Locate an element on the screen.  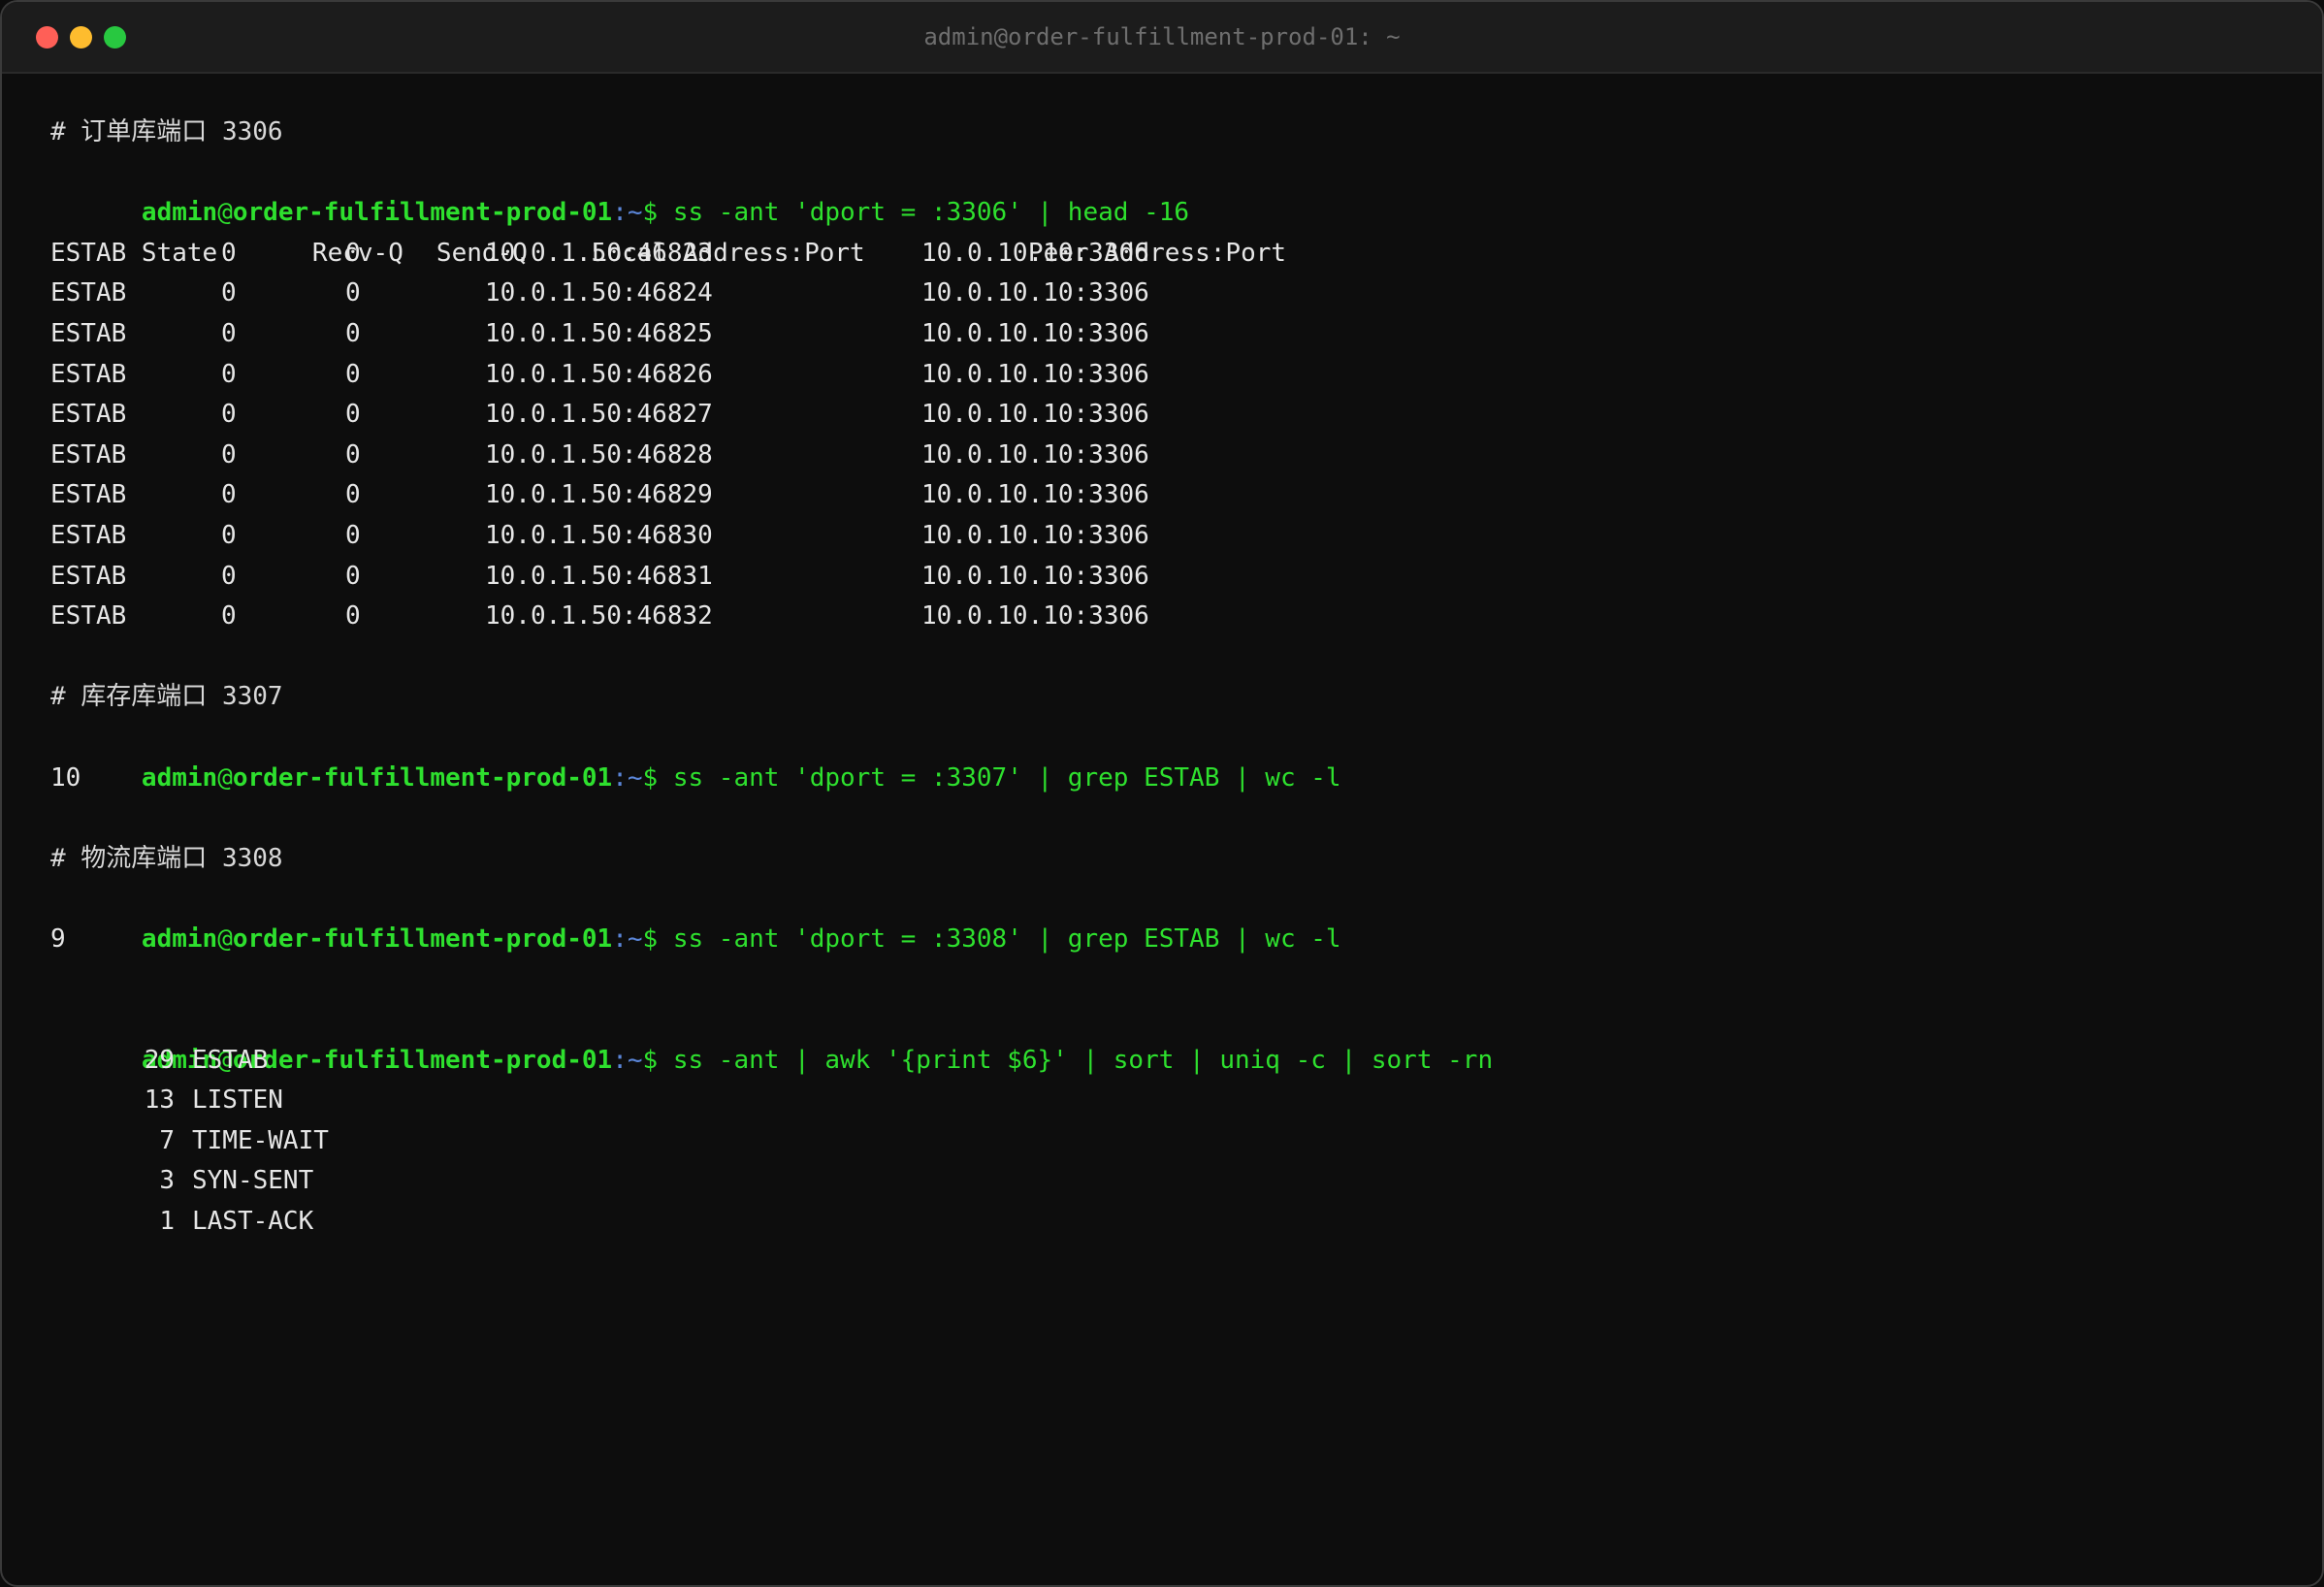
cell-local-address: 10.0.1.50:46826 is located at coordinates (599, 374).